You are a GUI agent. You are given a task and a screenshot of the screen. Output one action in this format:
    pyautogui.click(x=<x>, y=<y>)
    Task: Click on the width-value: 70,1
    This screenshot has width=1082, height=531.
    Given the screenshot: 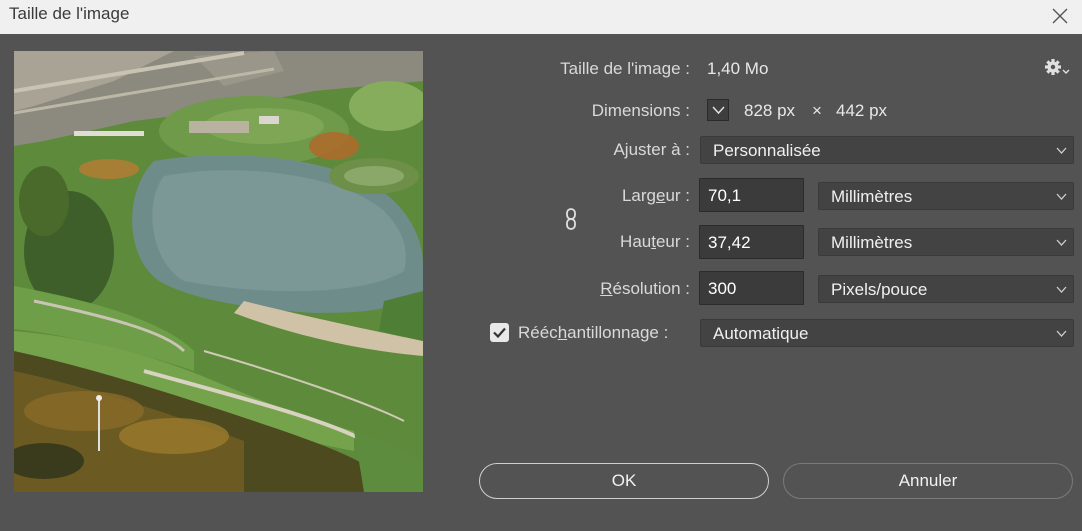 What is the action you would take?
    pyautogui.click(x=725, y=195)
    